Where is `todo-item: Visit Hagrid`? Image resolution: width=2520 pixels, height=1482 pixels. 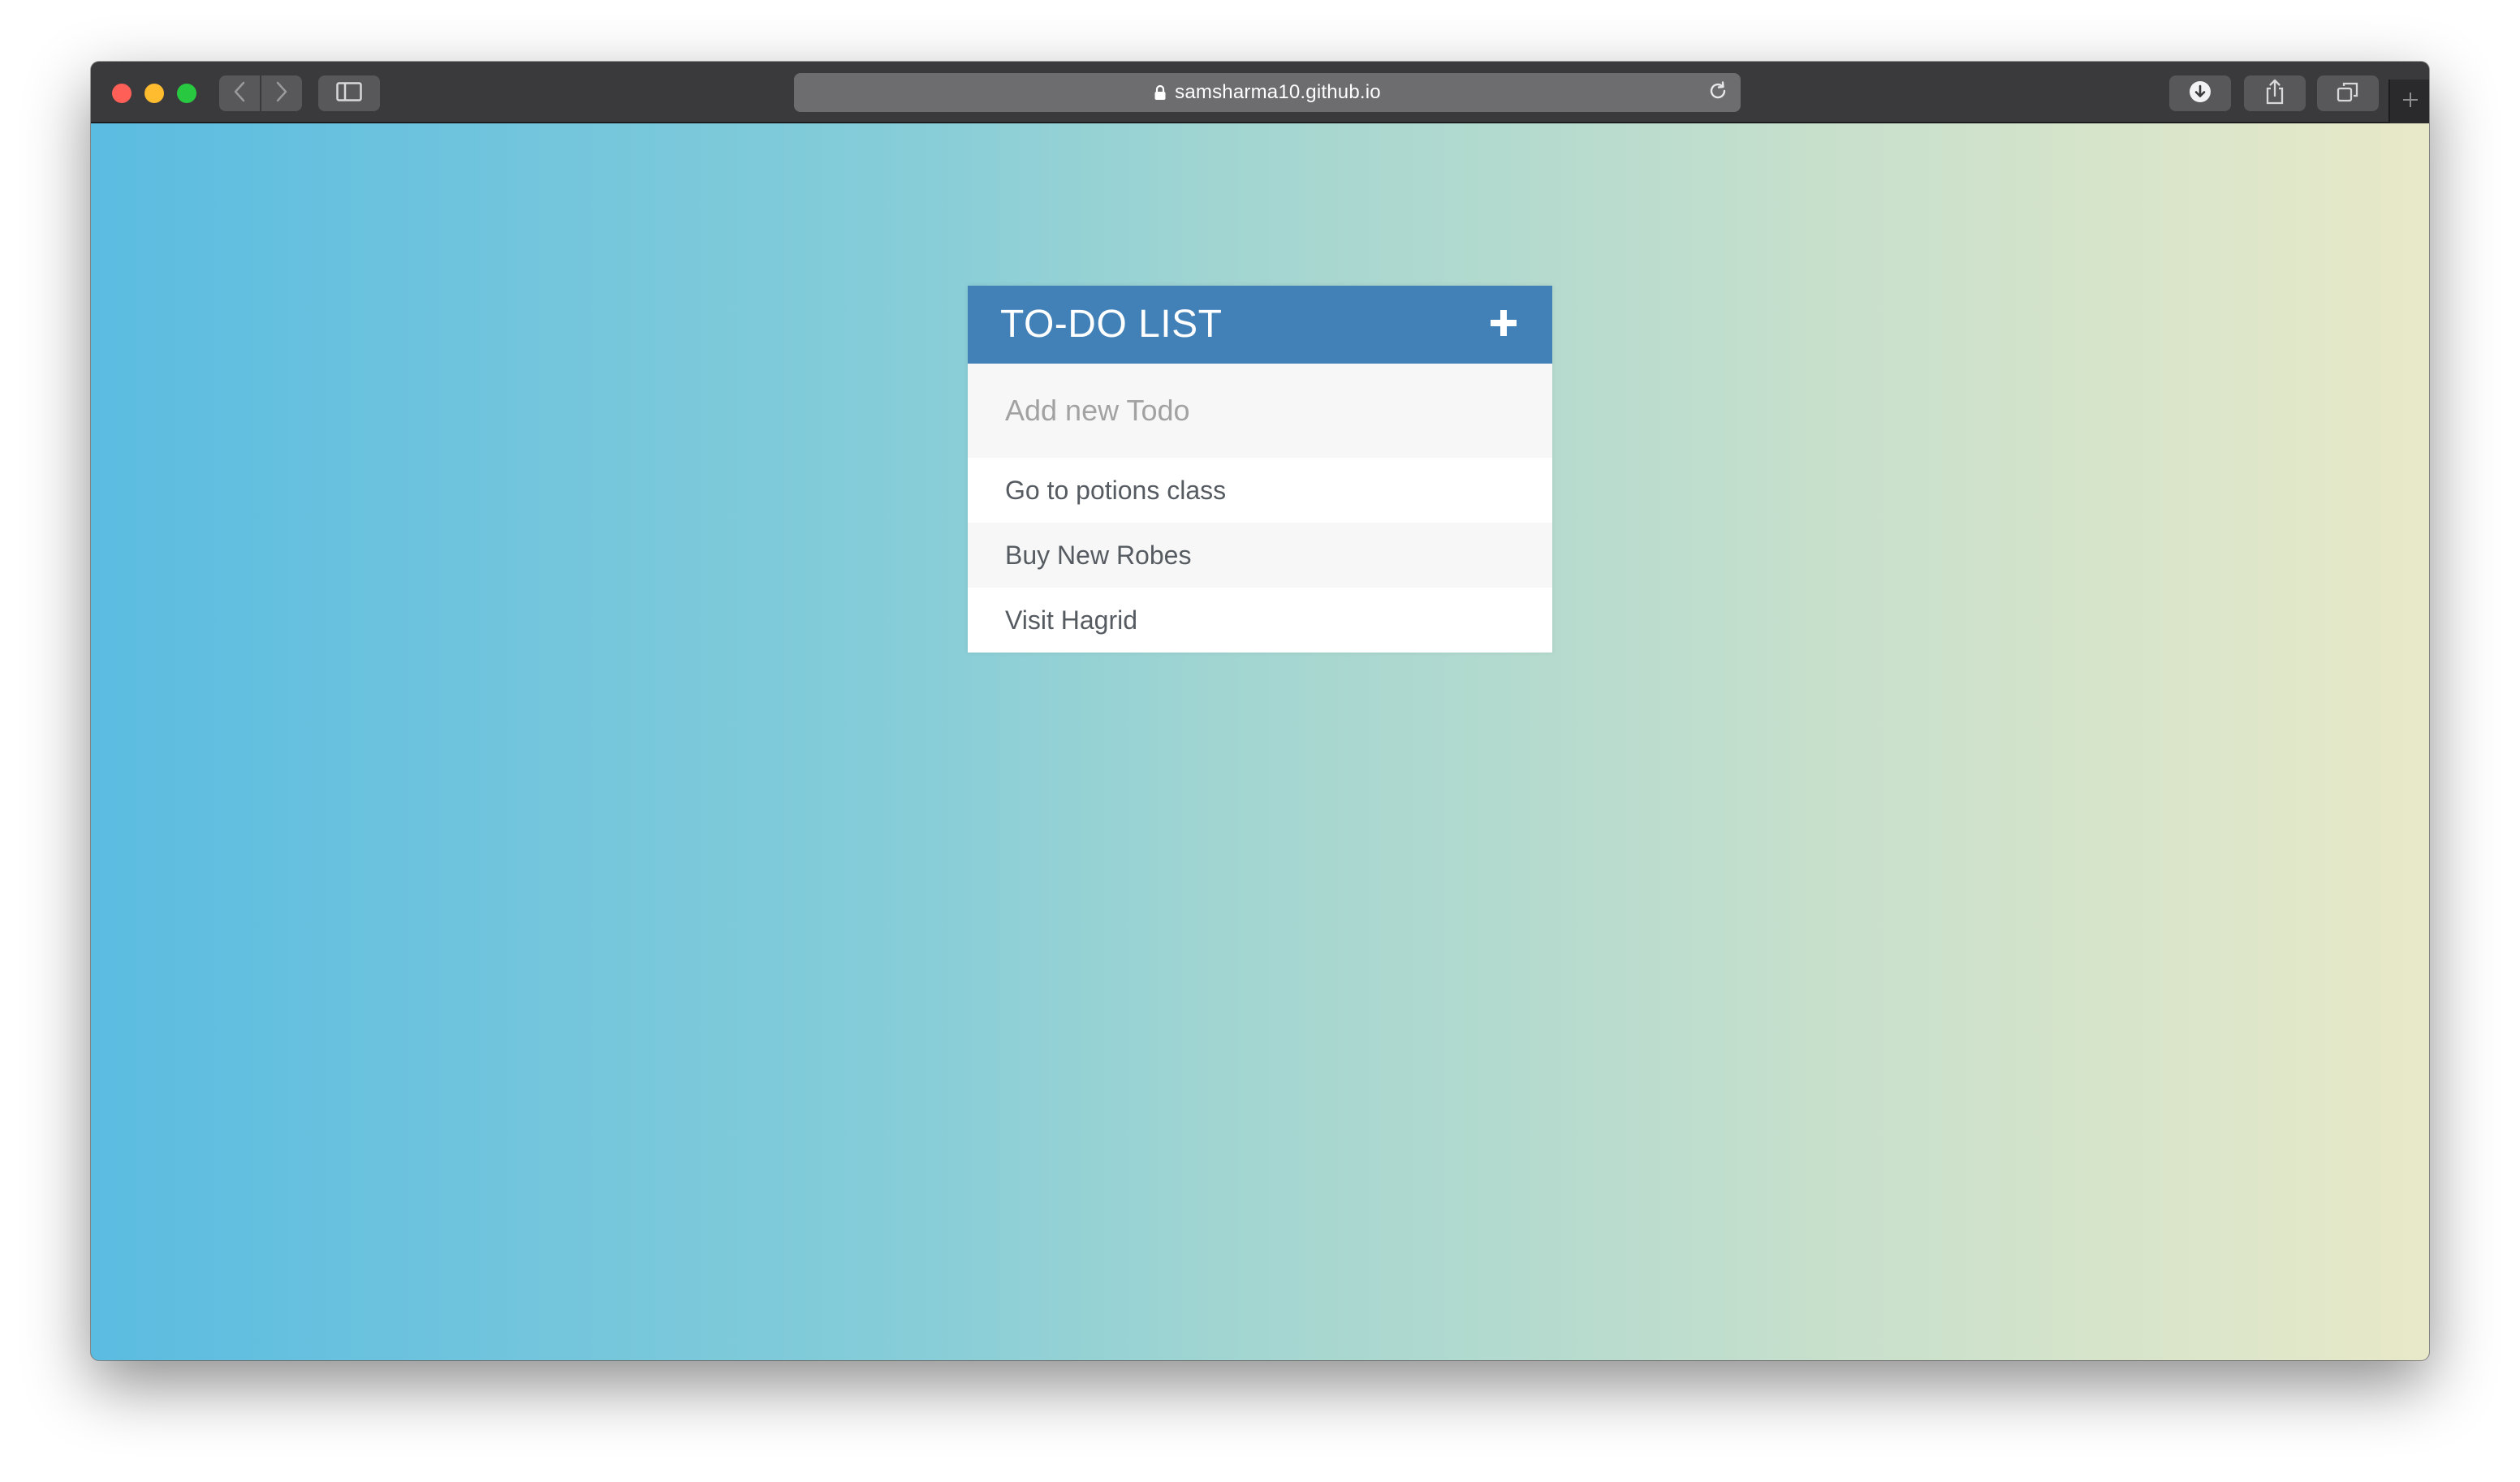 todo-item: Visit Hagrid is located at coordinates (1260, 620).